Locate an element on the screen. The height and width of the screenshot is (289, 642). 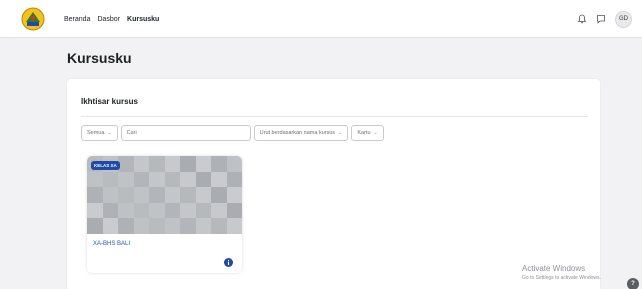
school-logo-icon is located at coordinates (33, 19).